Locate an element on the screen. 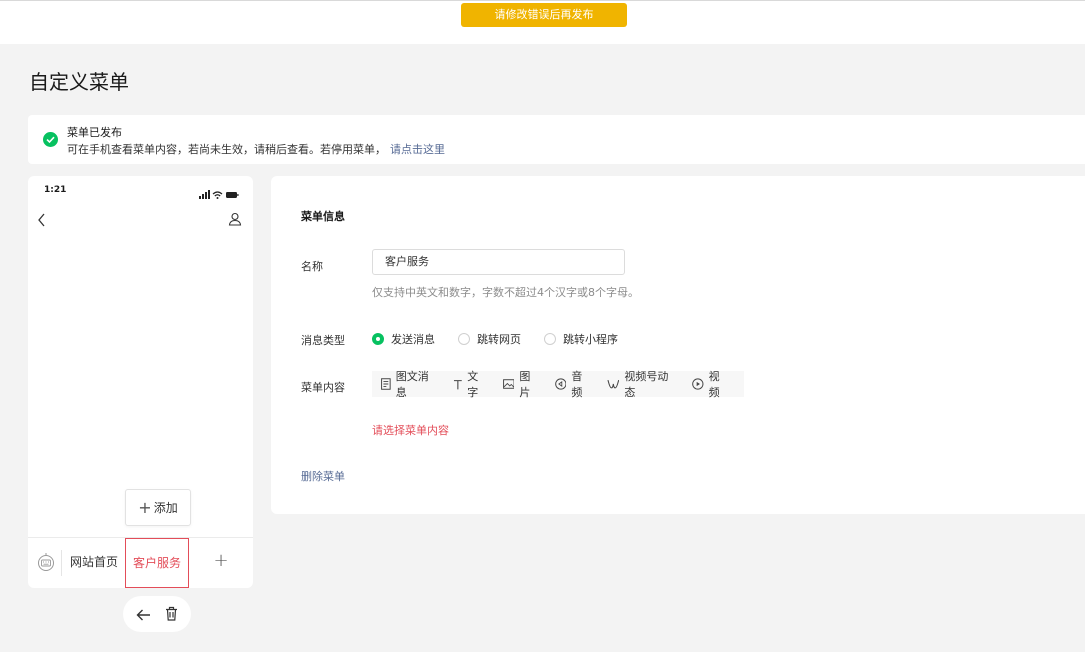  menu-divider is located at coordinates (61, 563).